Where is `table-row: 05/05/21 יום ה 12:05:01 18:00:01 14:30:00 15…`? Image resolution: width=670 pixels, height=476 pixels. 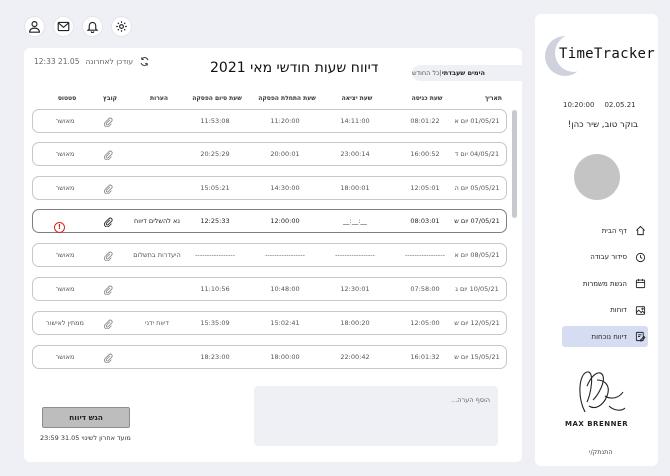
table-row: 05/05/21 יום ה 12:05:01 18:00:01 14:30:00 15… is located at coordinates (269, 188).